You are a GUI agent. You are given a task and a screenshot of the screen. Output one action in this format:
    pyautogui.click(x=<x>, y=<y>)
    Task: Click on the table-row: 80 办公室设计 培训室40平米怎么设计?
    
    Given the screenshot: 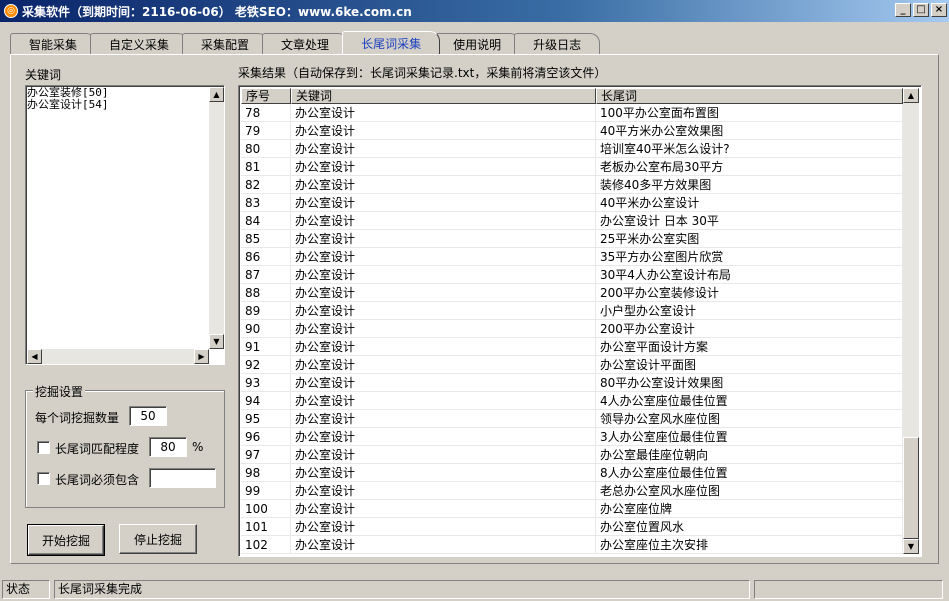 What is the action you would take?
    pyautogui.click(x=572, y=149)
    